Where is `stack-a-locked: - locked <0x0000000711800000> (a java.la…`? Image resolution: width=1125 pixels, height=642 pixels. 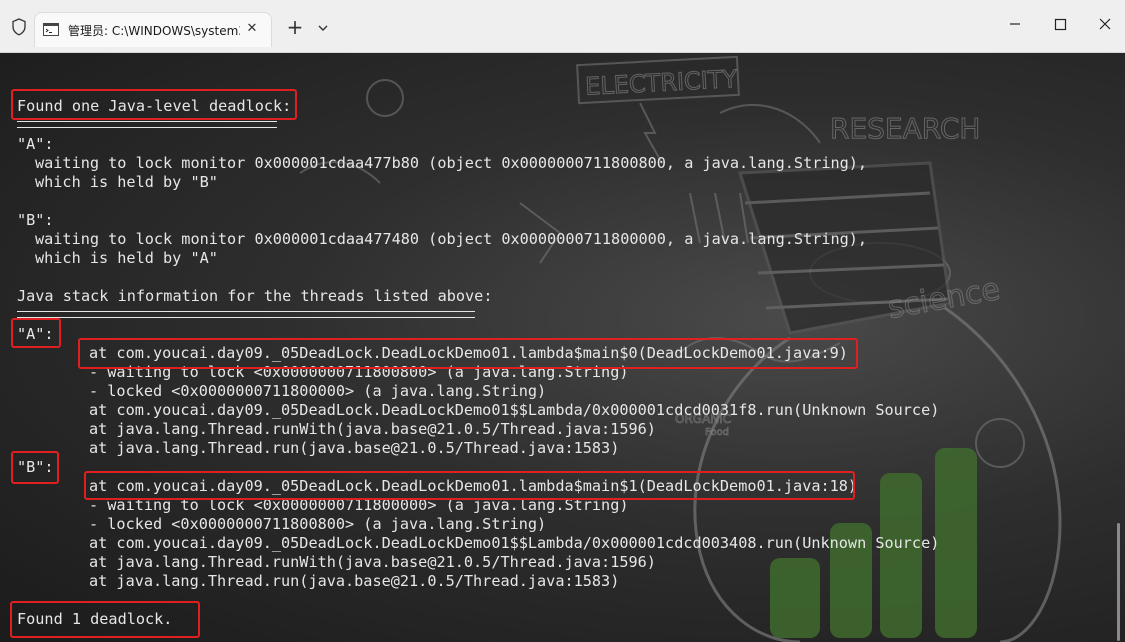
stack-a-locked: - locked <0x0000000711800000> (a java.la… is located at coordinates (318, 391).